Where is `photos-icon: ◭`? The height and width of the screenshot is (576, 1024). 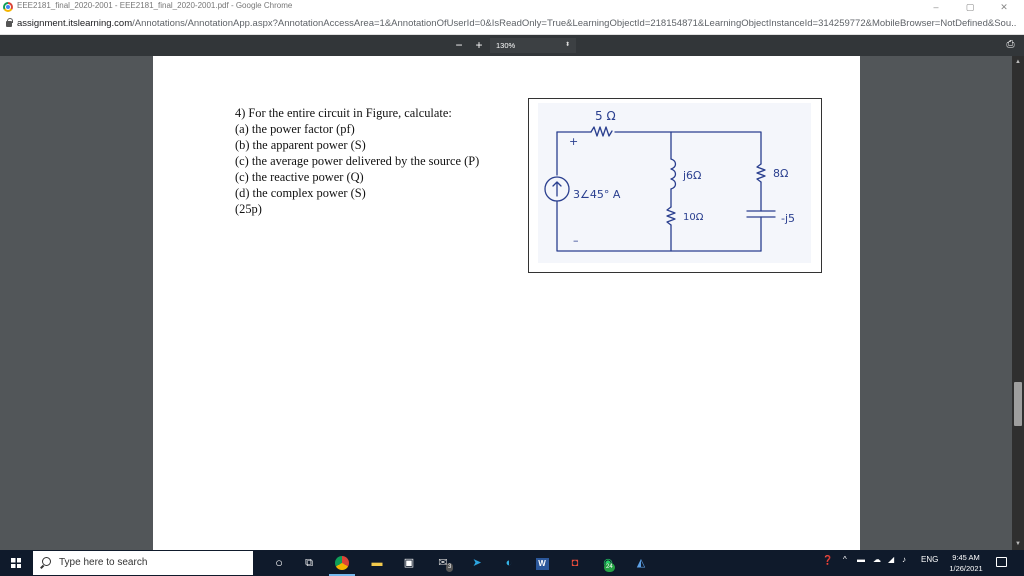
photos-icon: ◭ is located at coordinates (641, 563).